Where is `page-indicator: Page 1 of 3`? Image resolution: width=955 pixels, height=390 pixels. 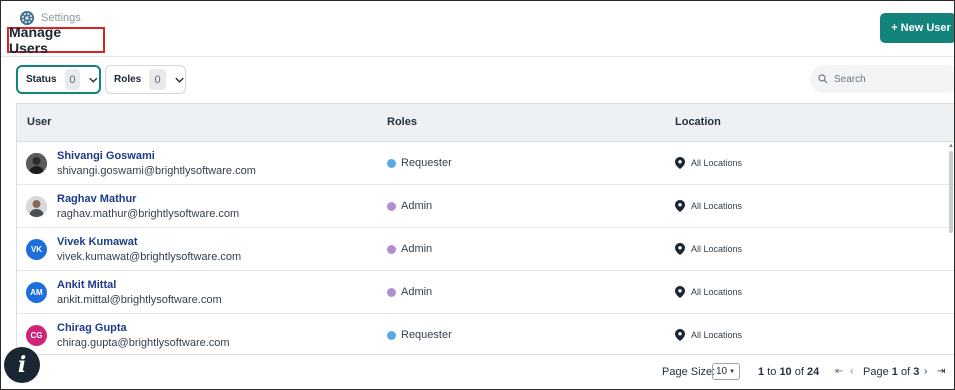 page-indicator: Page 1 of 3 is located at coordinates (891, 372).